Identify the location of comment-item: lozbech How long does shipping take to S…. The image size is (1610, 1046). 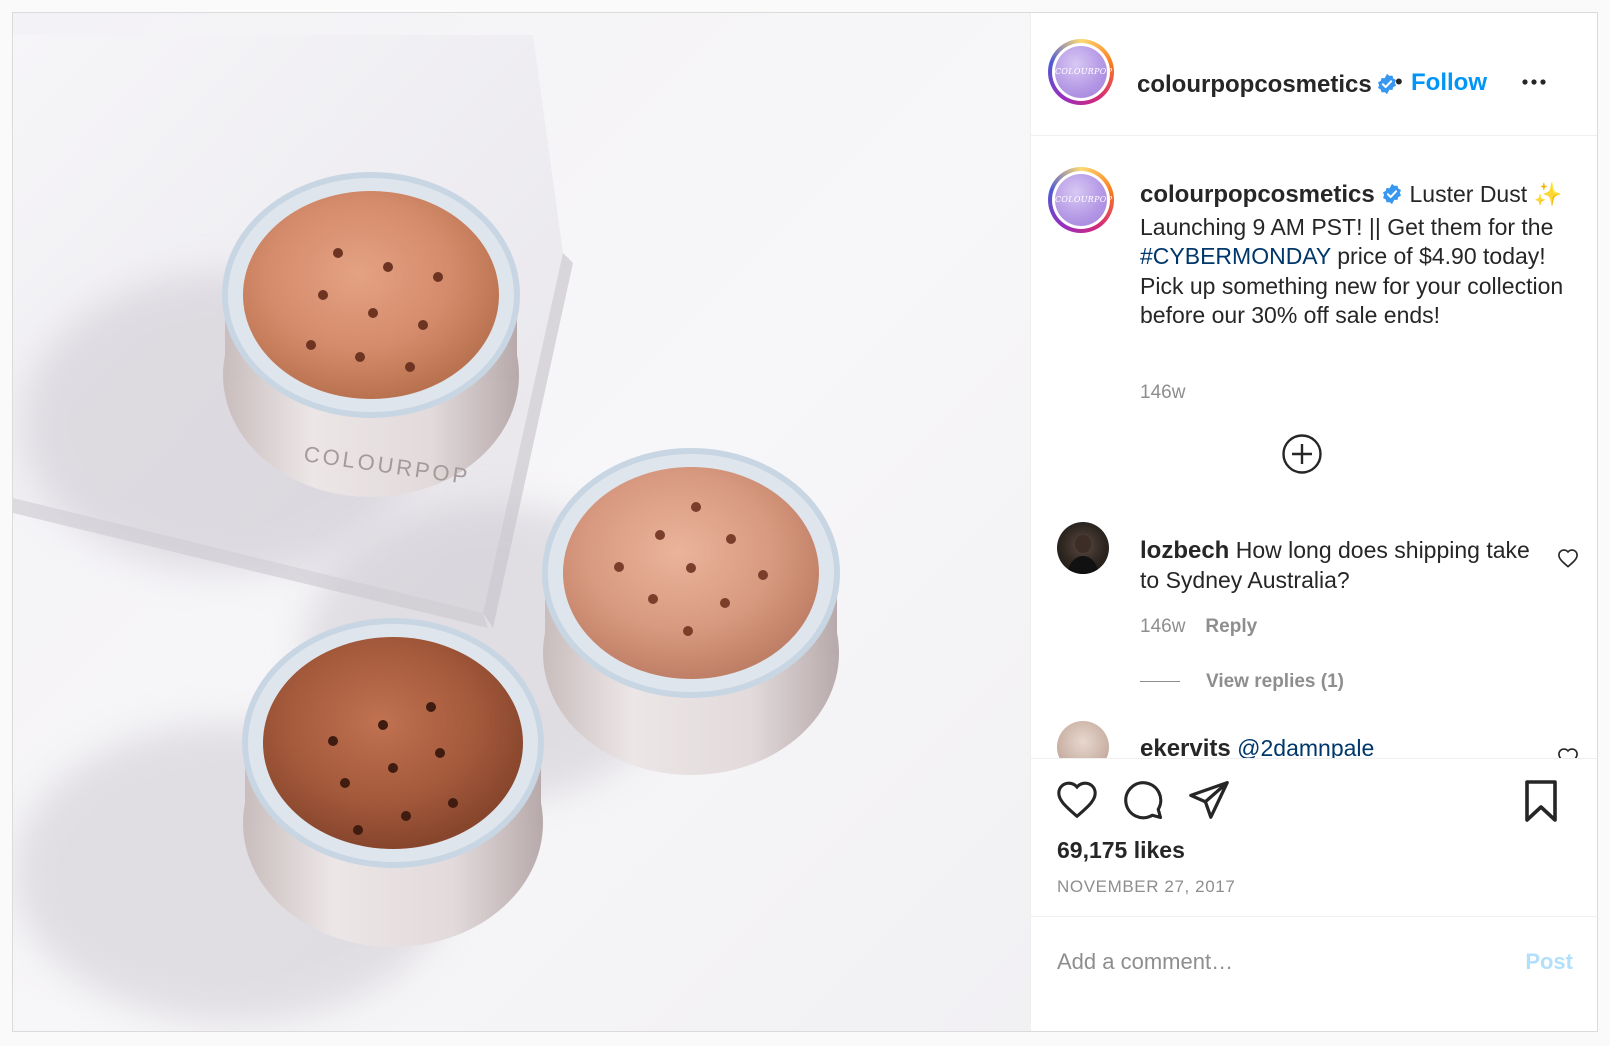
(1335, 565).